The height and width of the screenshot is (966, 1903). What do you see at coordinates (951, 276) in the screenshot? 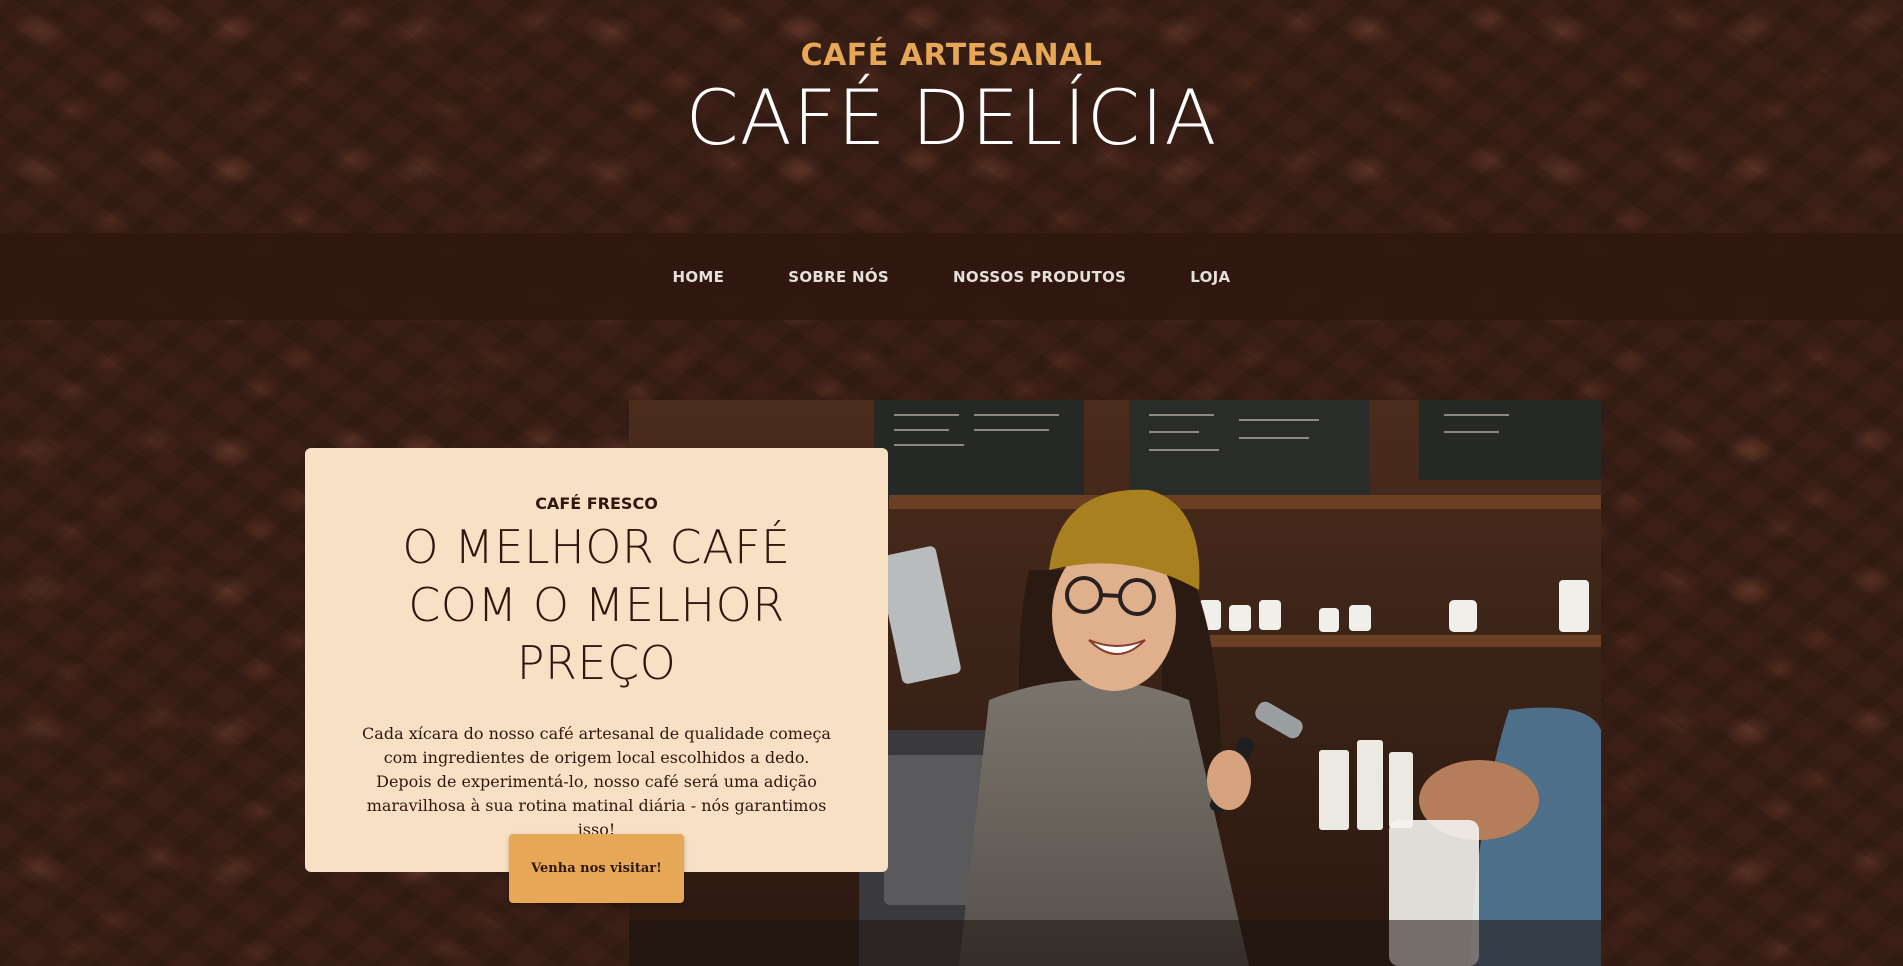
I see `main-navbar: HOME SOBRE NÓS NOSSOS PRODUTOS LOJA` at bounding box center [951, 276].